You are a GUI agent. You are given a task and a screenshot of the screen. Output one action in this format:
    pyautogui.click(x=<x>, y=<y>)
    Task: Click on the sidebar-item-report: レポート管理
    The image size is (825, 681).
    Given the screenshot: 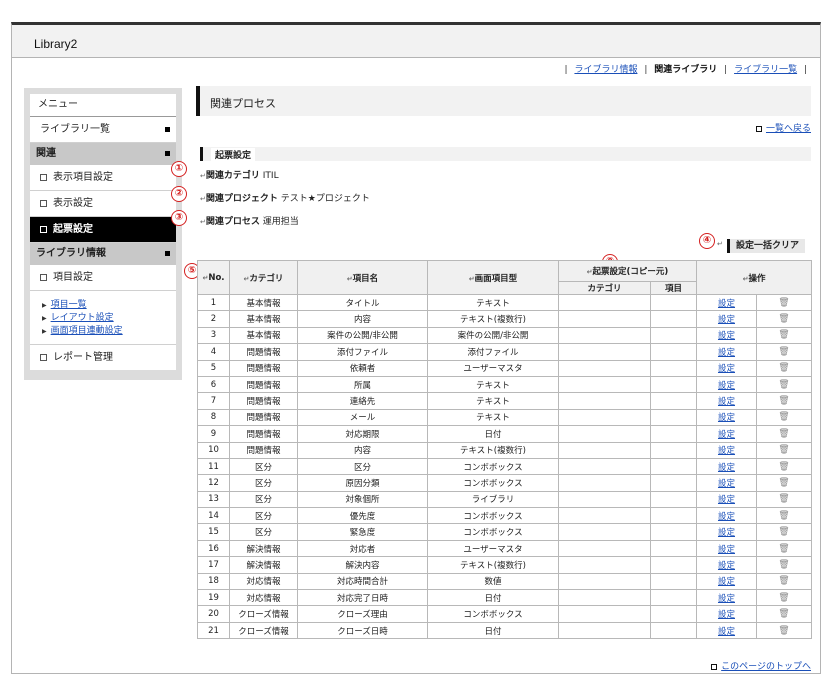 What is the action you would take?
    pyautogui.click(x=103, y=357)
    